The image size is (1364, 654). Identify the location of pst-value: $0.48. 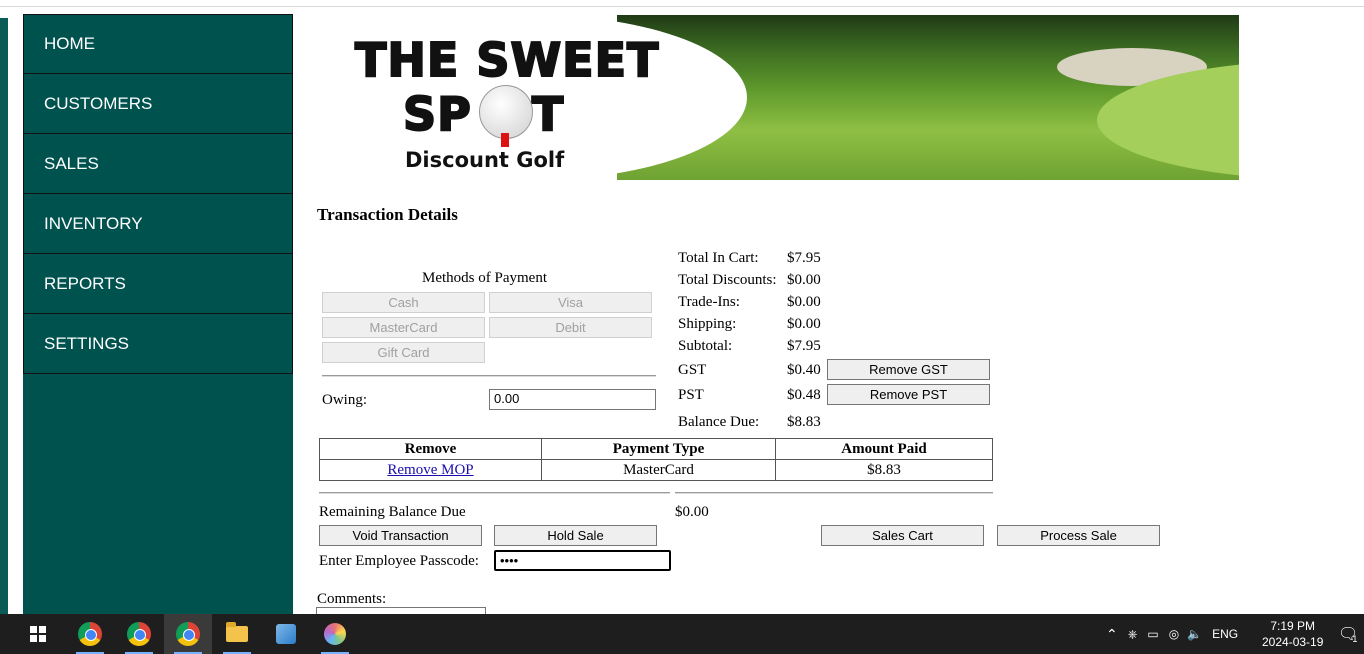
(804, 395).